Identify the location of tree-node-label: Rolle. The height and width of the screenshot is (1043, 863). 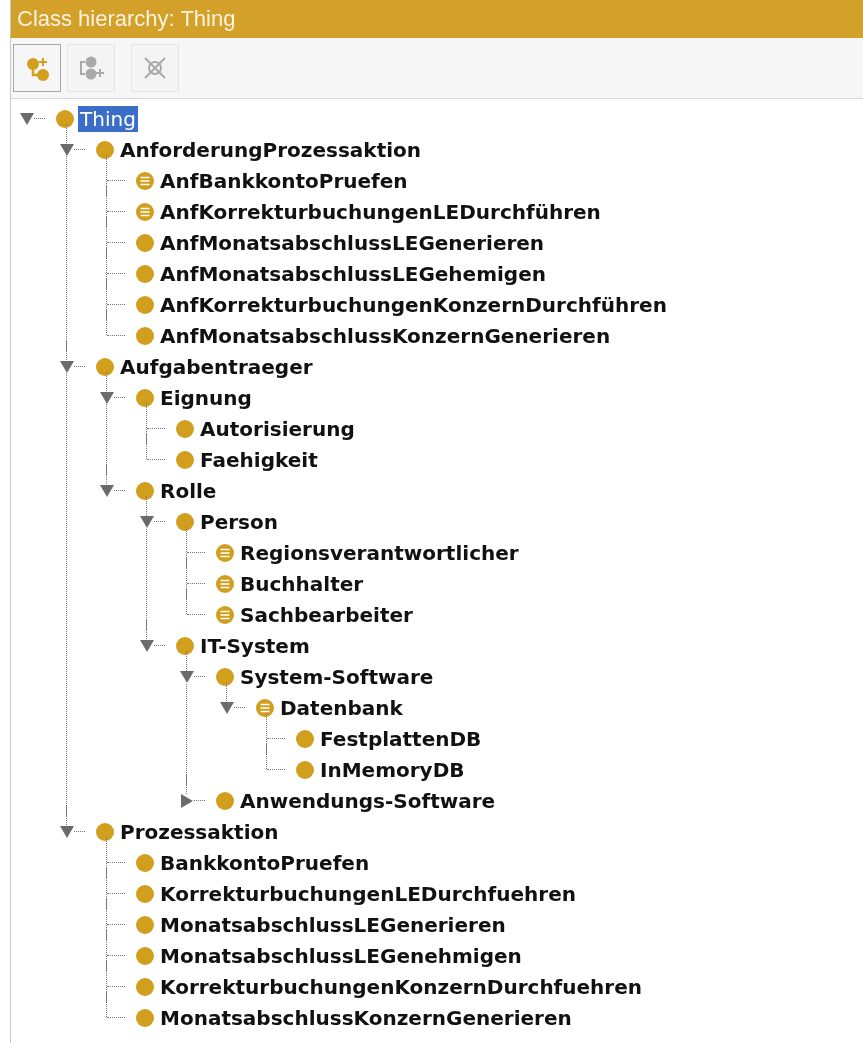
(188, 490).